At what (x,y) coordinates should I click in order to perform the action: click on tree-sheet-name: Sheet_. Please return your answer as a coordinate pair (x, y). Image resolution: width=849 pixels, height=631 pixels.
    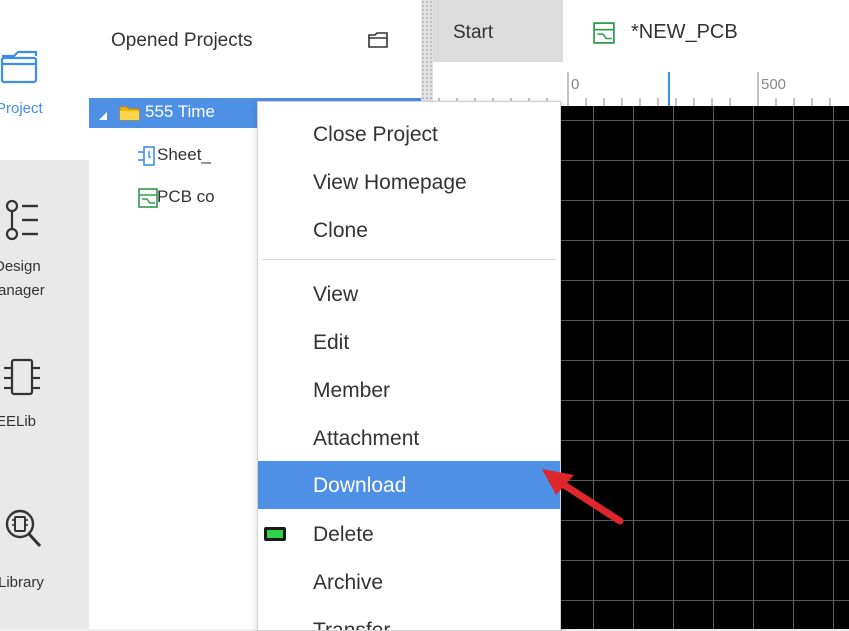
    Looking at the image, I should click on (184, 154).